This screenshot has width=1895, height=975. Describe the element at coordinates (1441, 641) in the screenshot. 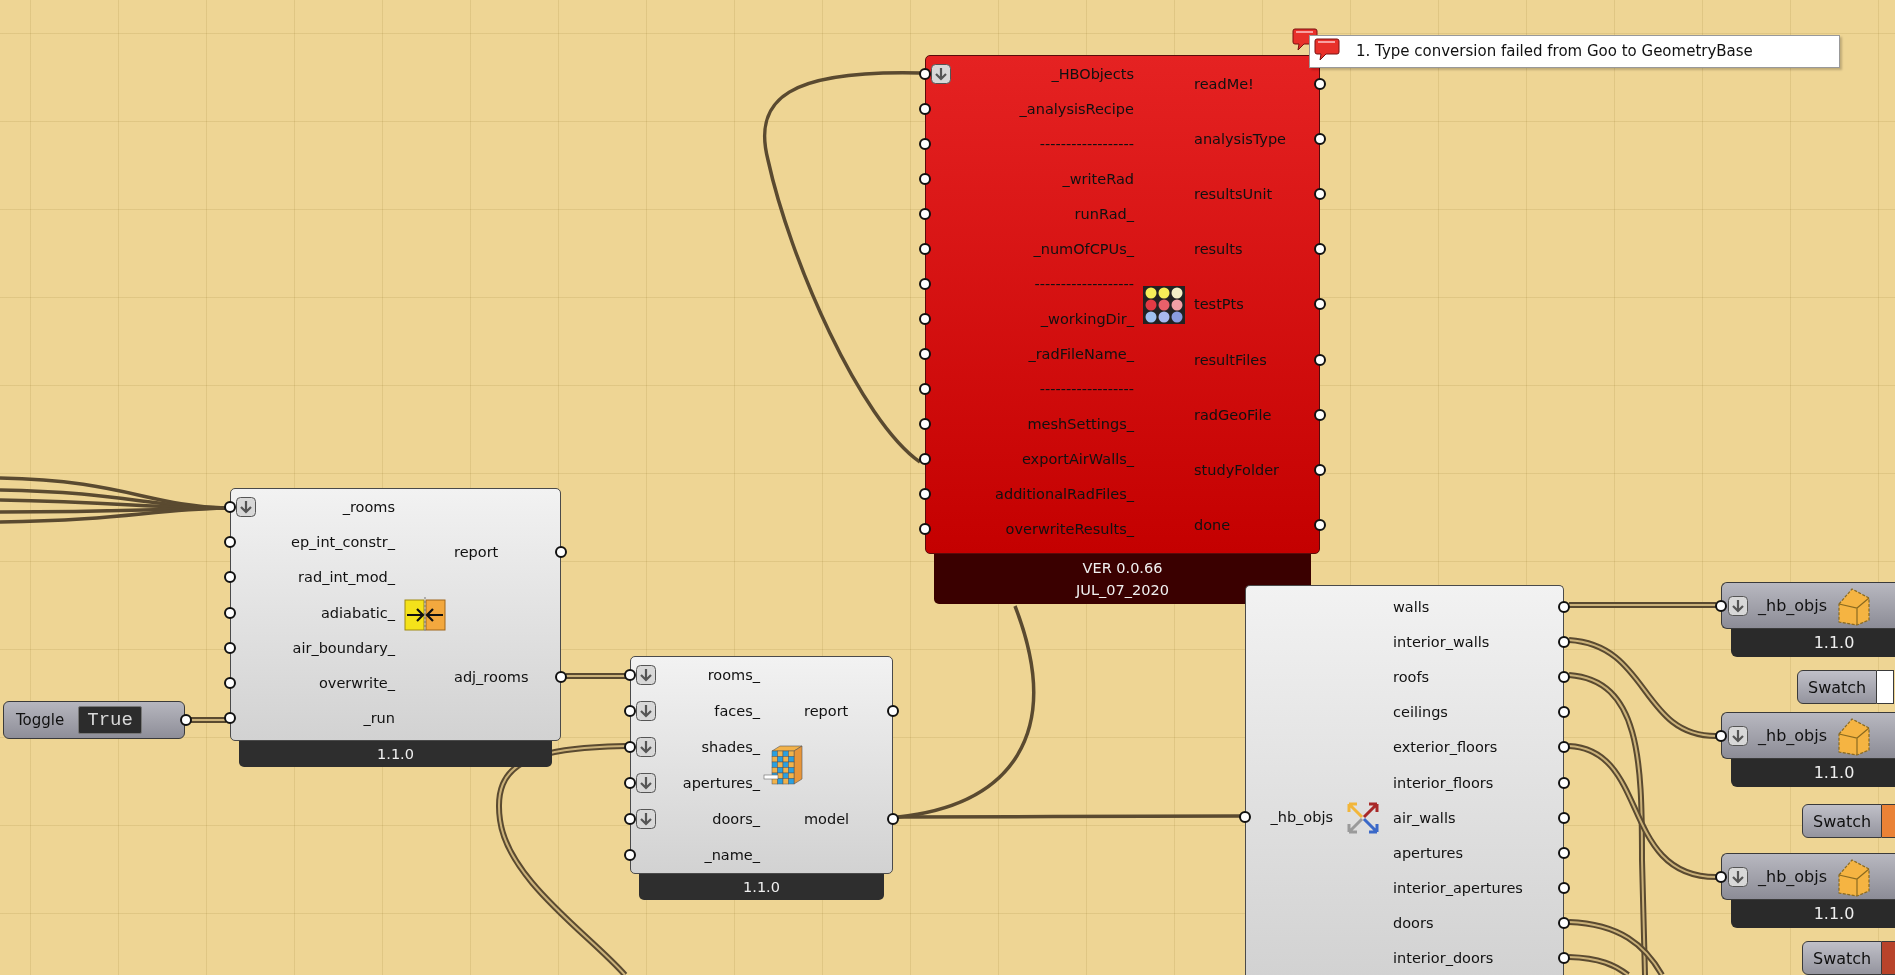

I see `output-label: interior_walls` at that location.